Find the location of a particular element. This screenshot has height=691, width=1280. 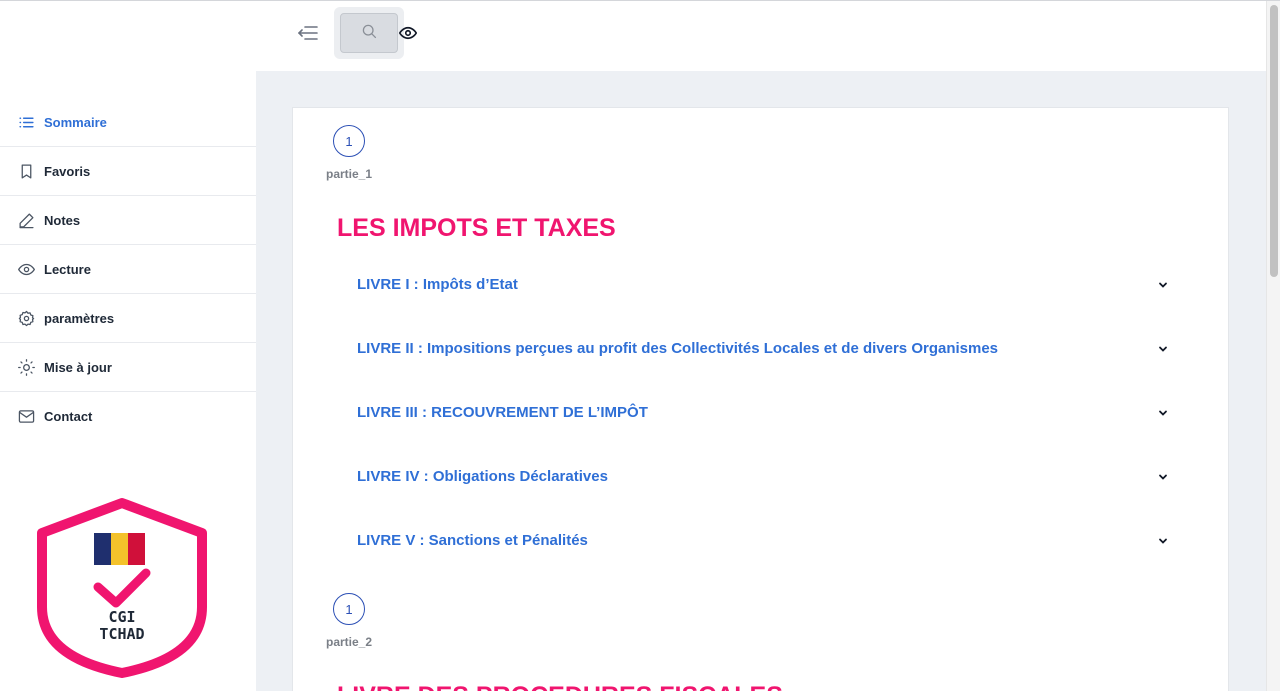

sidebar-item-label: Favoris is located at coordinates (67, 171).